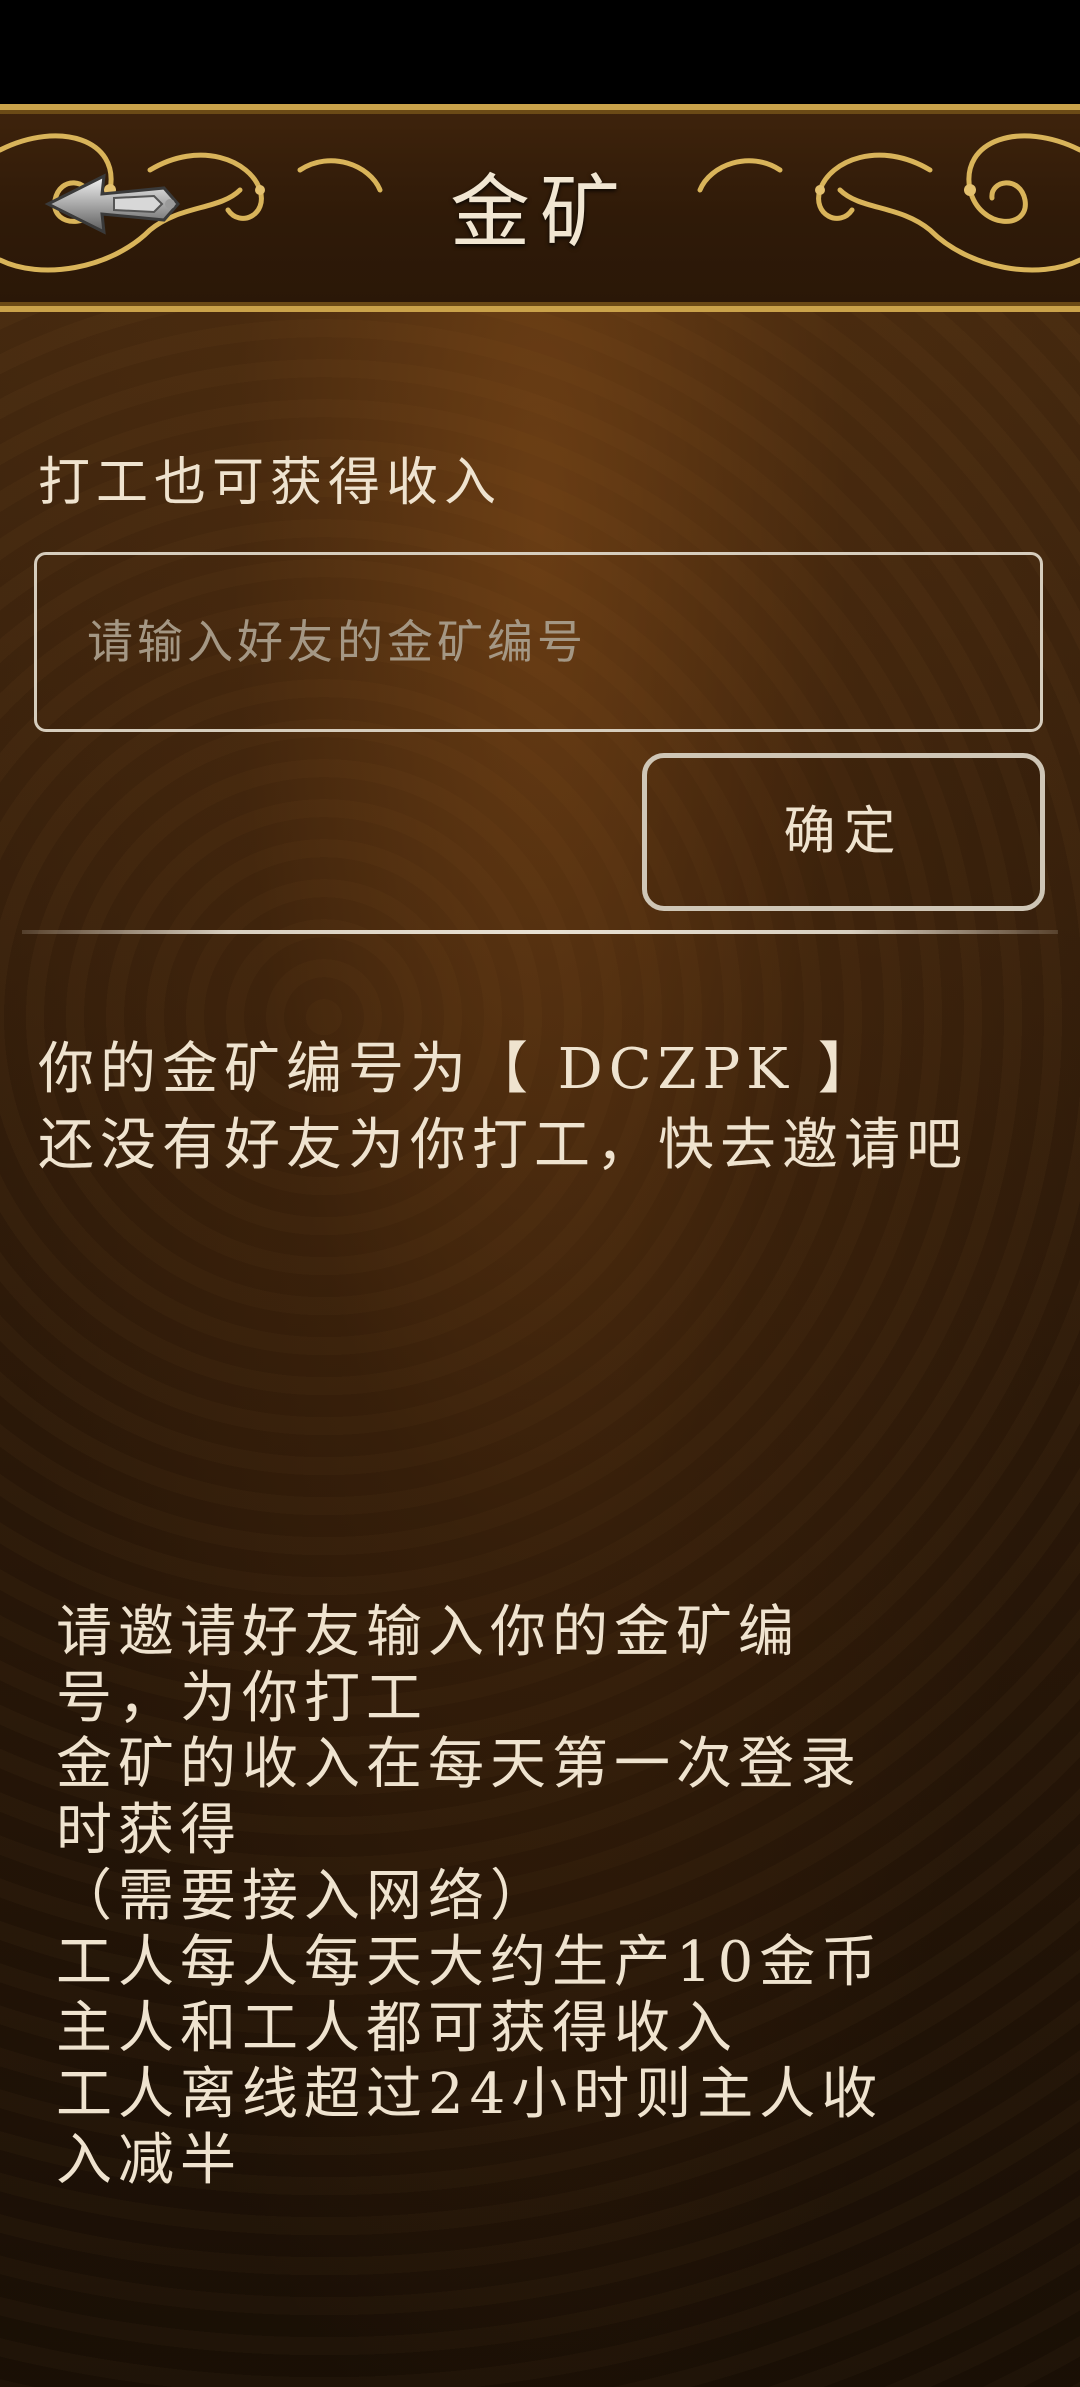  I want to click on instruction-line: 号，为你打工, so click(242, 1698).